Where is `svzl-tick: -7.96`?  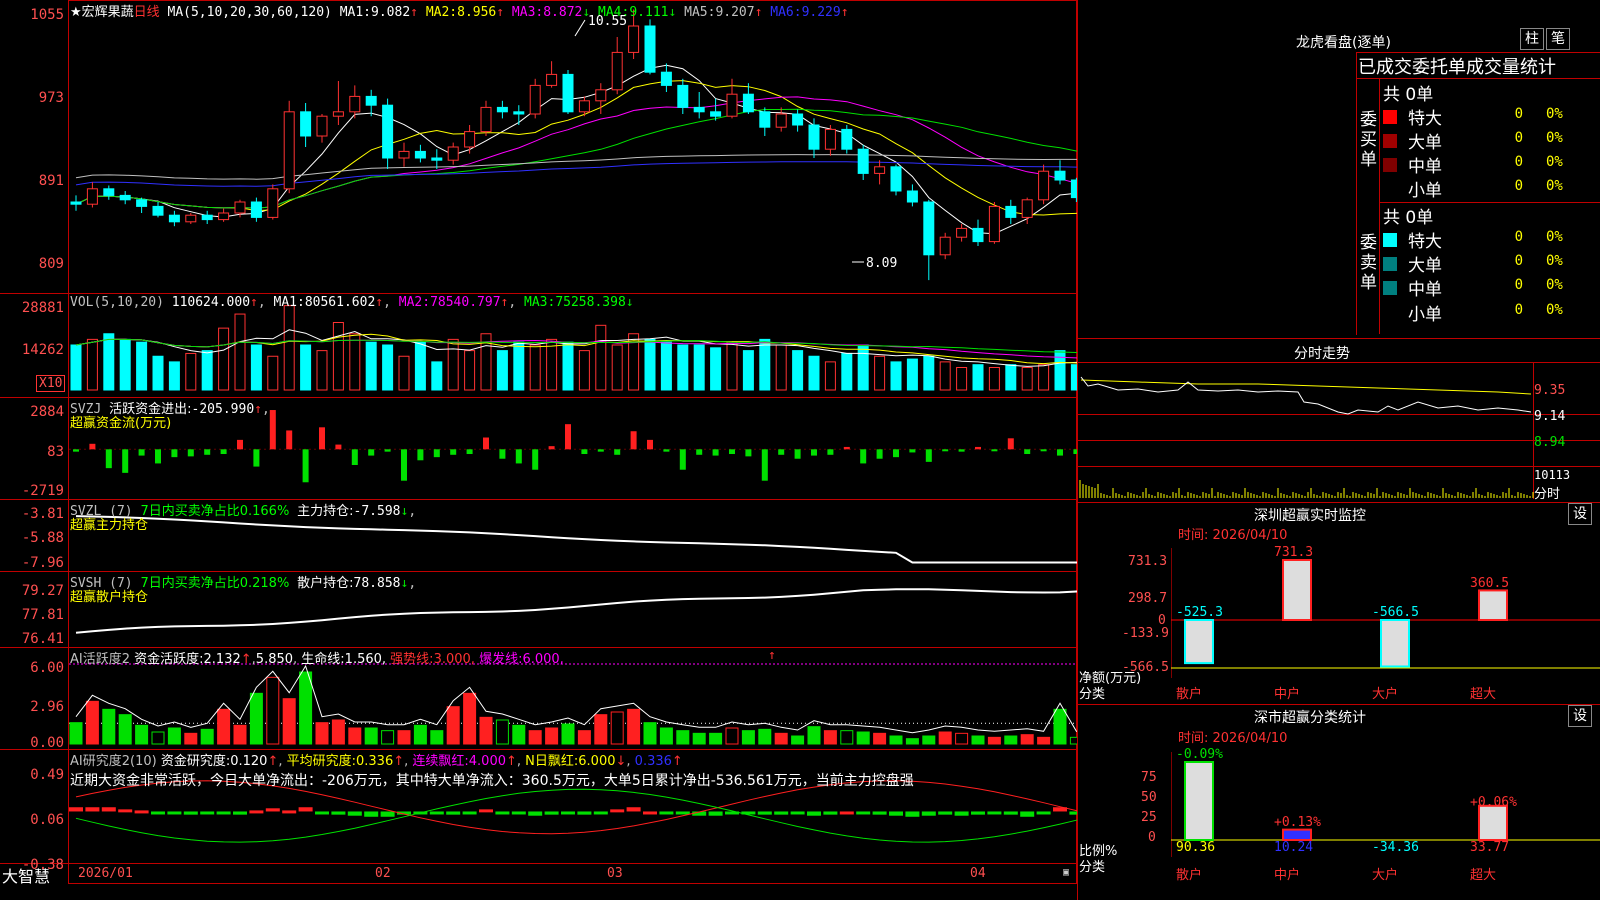
svzl-tick: -7.96 is located at coordinates (42, 563).